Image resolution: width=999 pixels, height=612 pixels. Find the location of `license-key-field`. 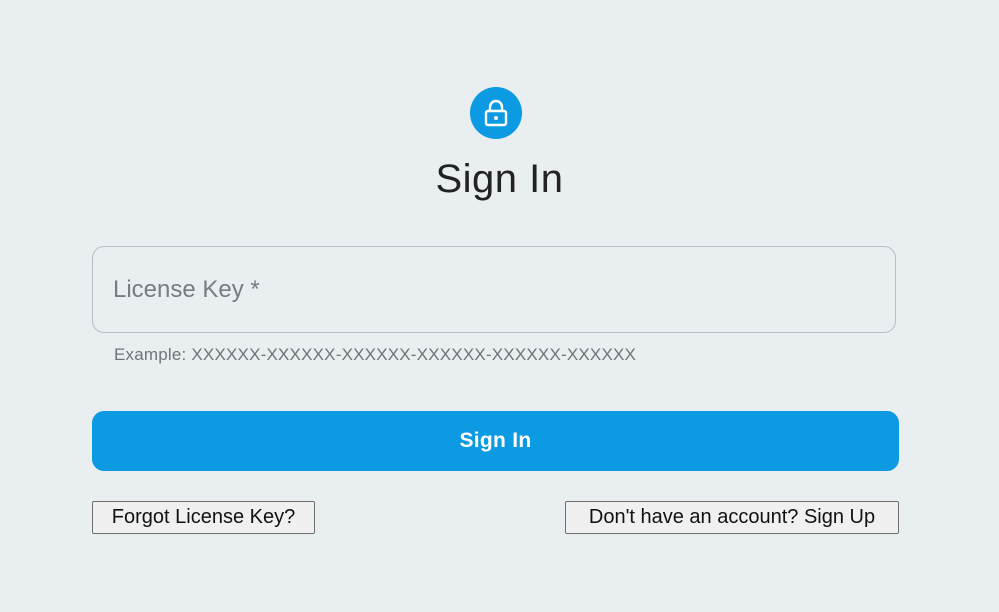

license-key-field is located at coordinates (494, 289).